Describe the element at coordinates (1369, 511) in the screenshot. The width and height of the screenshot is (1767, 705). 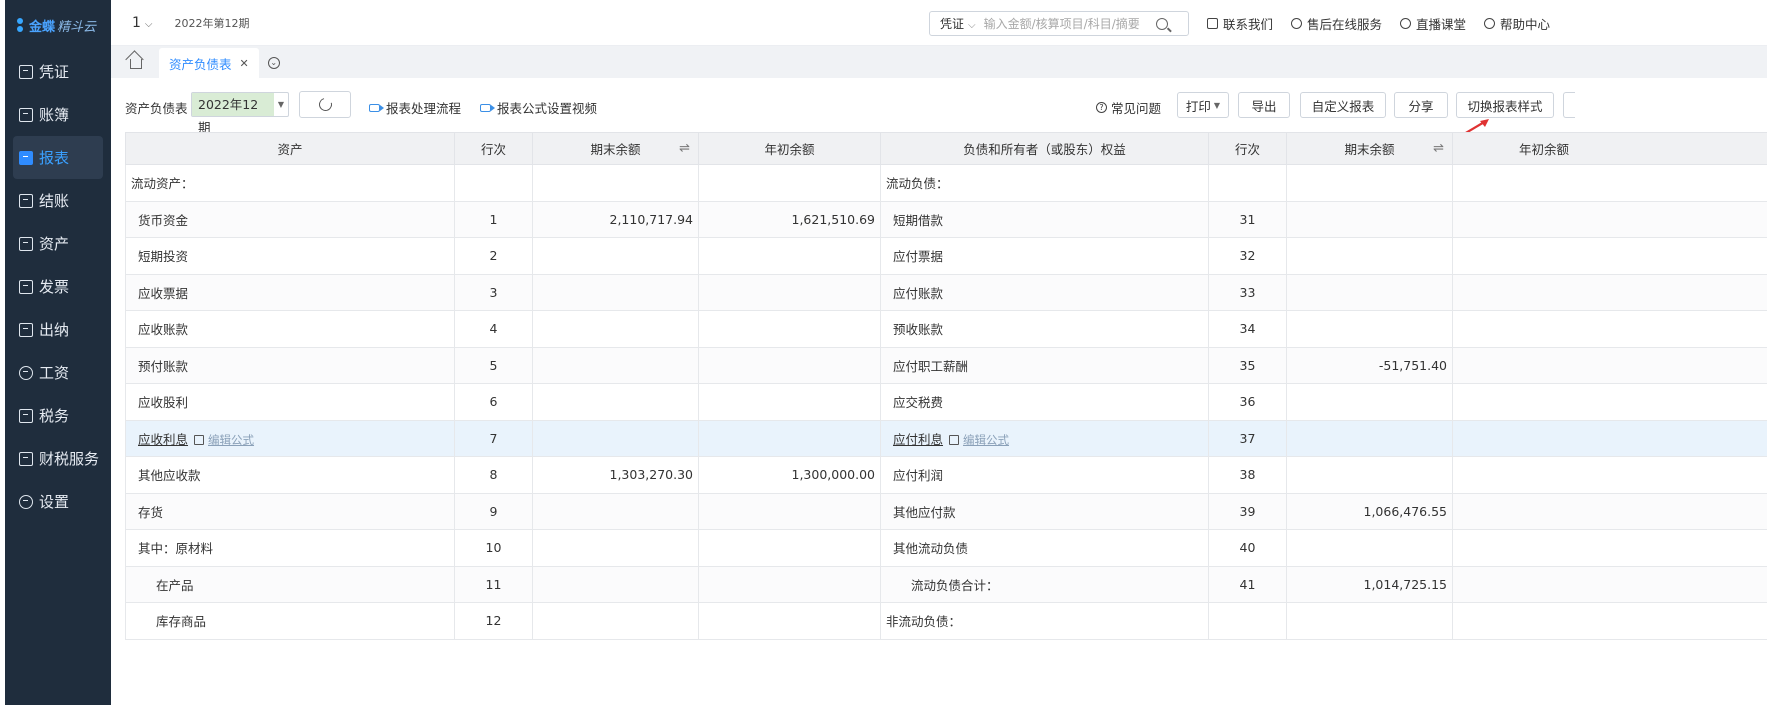
I see `table-cell: 1,066,476.55` at that location.